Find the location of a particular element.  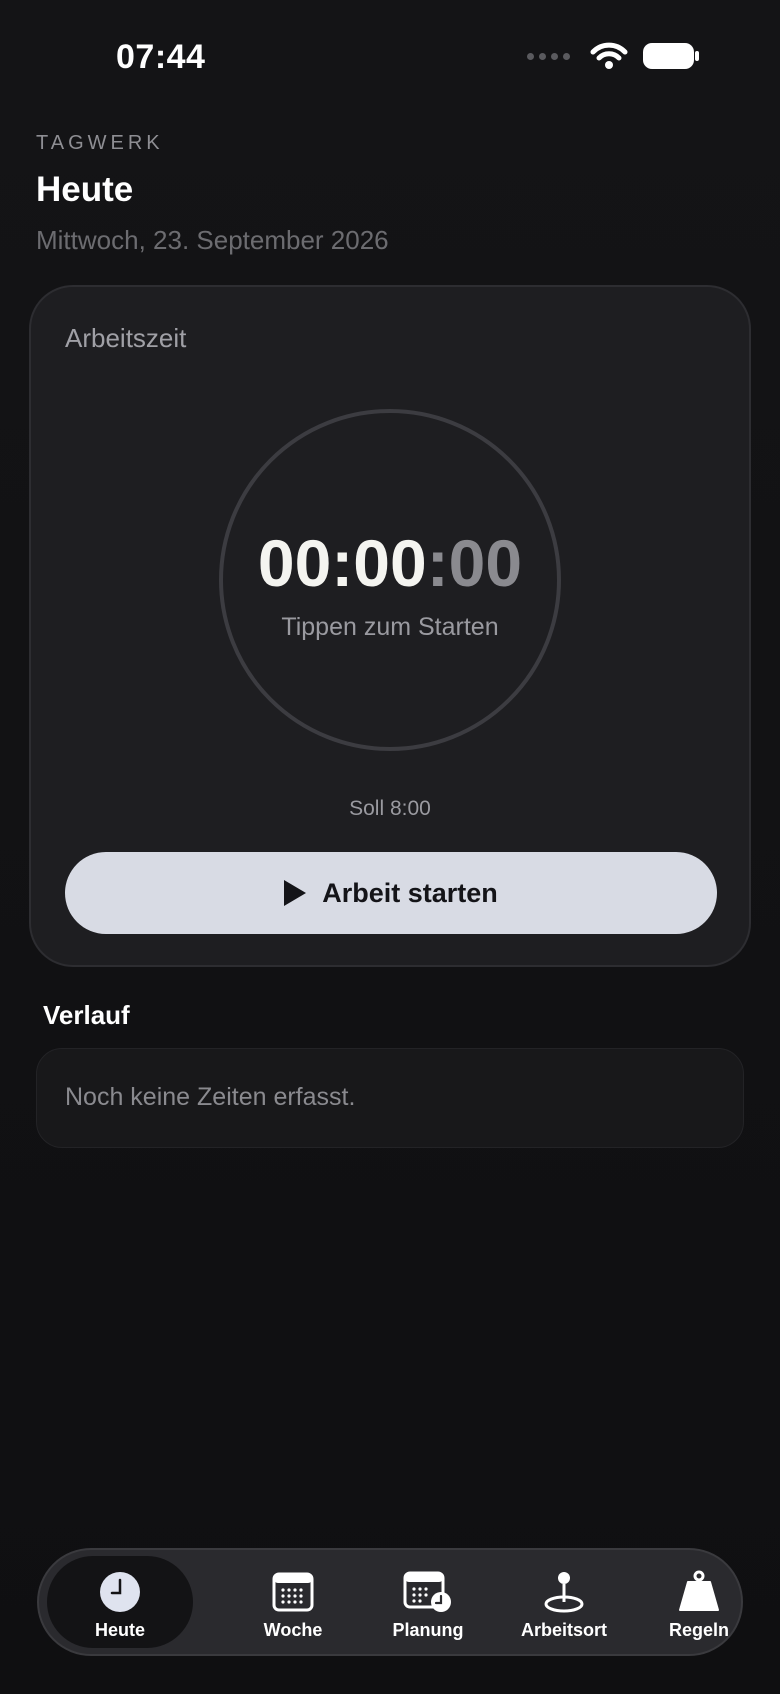

timer-hint: Tippen zum Starten is located at coordinates (390, 627).